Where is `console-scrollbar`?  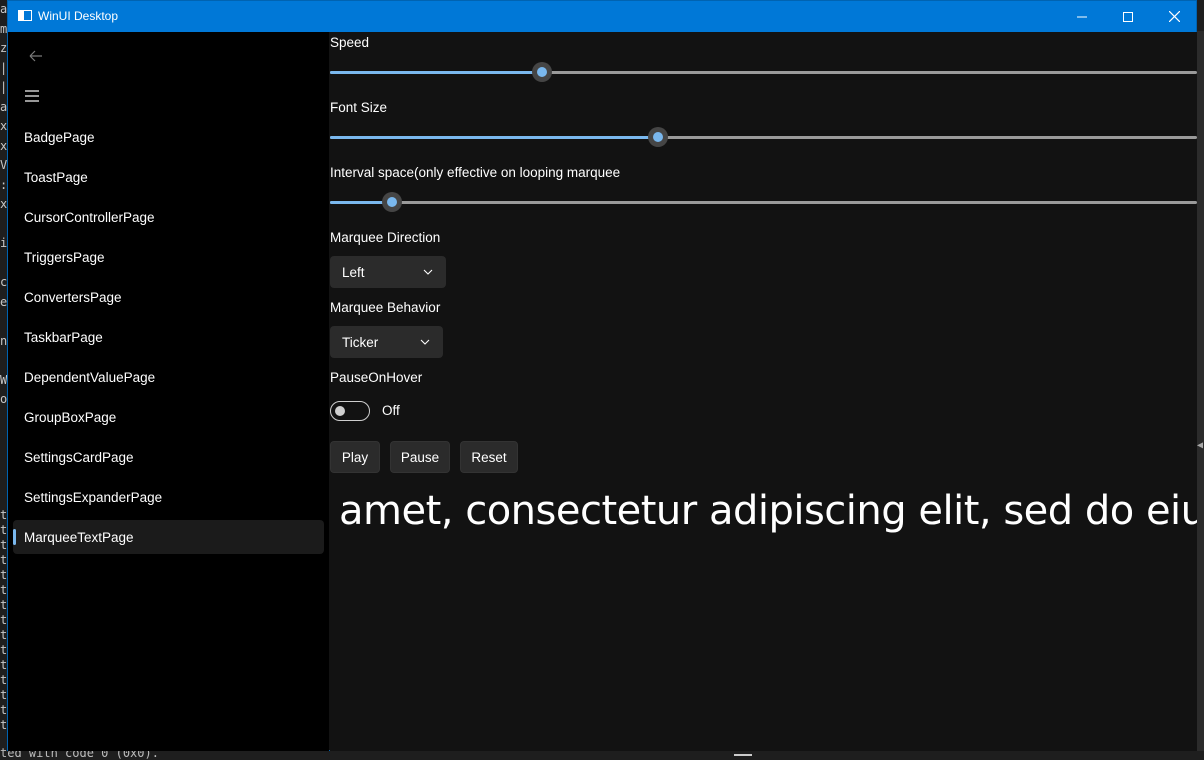
console-scrollbar is located at coordinates (1200, 391).